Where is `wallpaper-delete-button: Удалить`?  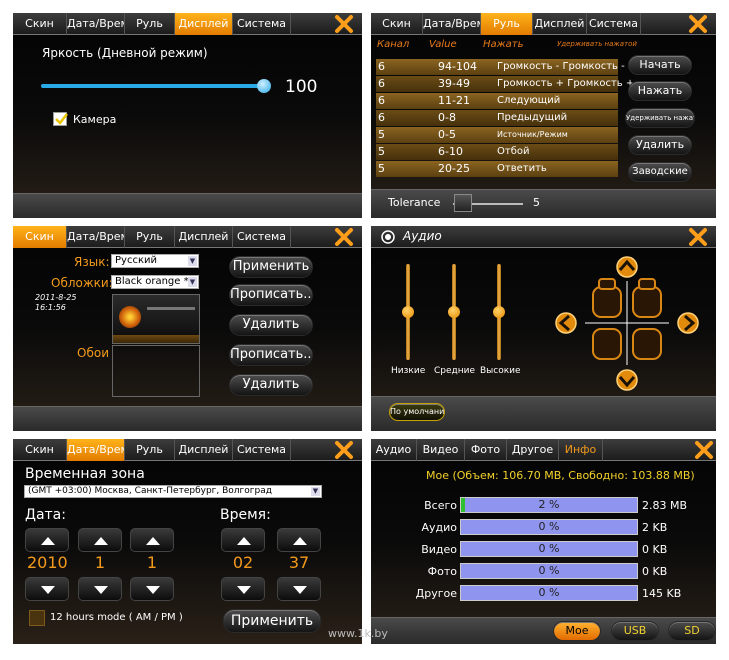
wallpaper-delete-button: Удалить is located at coordinates (271, 385).